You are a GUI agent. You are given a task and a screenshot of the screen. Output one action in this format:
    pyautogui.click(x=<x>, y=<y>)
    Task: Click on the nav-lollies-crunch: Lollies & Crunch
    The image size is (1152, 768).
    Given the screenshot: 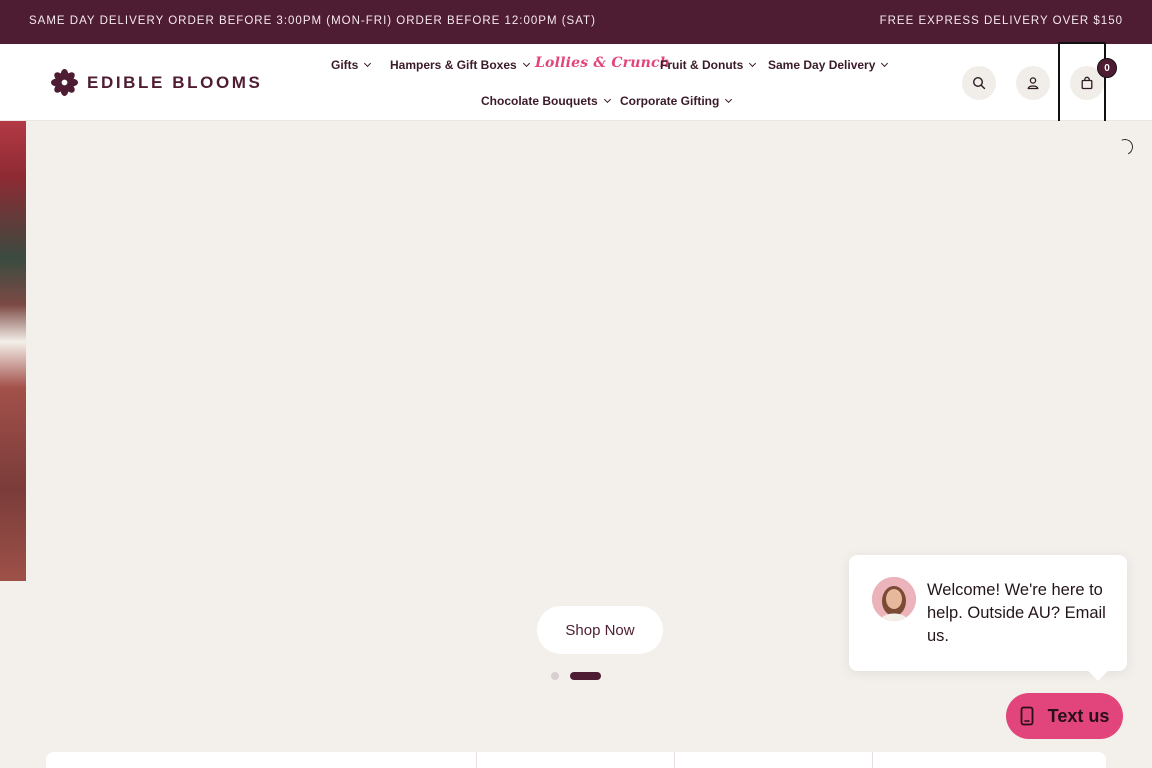 What is the action you would take?
    pyautogui.click(x=602, y=63)
    